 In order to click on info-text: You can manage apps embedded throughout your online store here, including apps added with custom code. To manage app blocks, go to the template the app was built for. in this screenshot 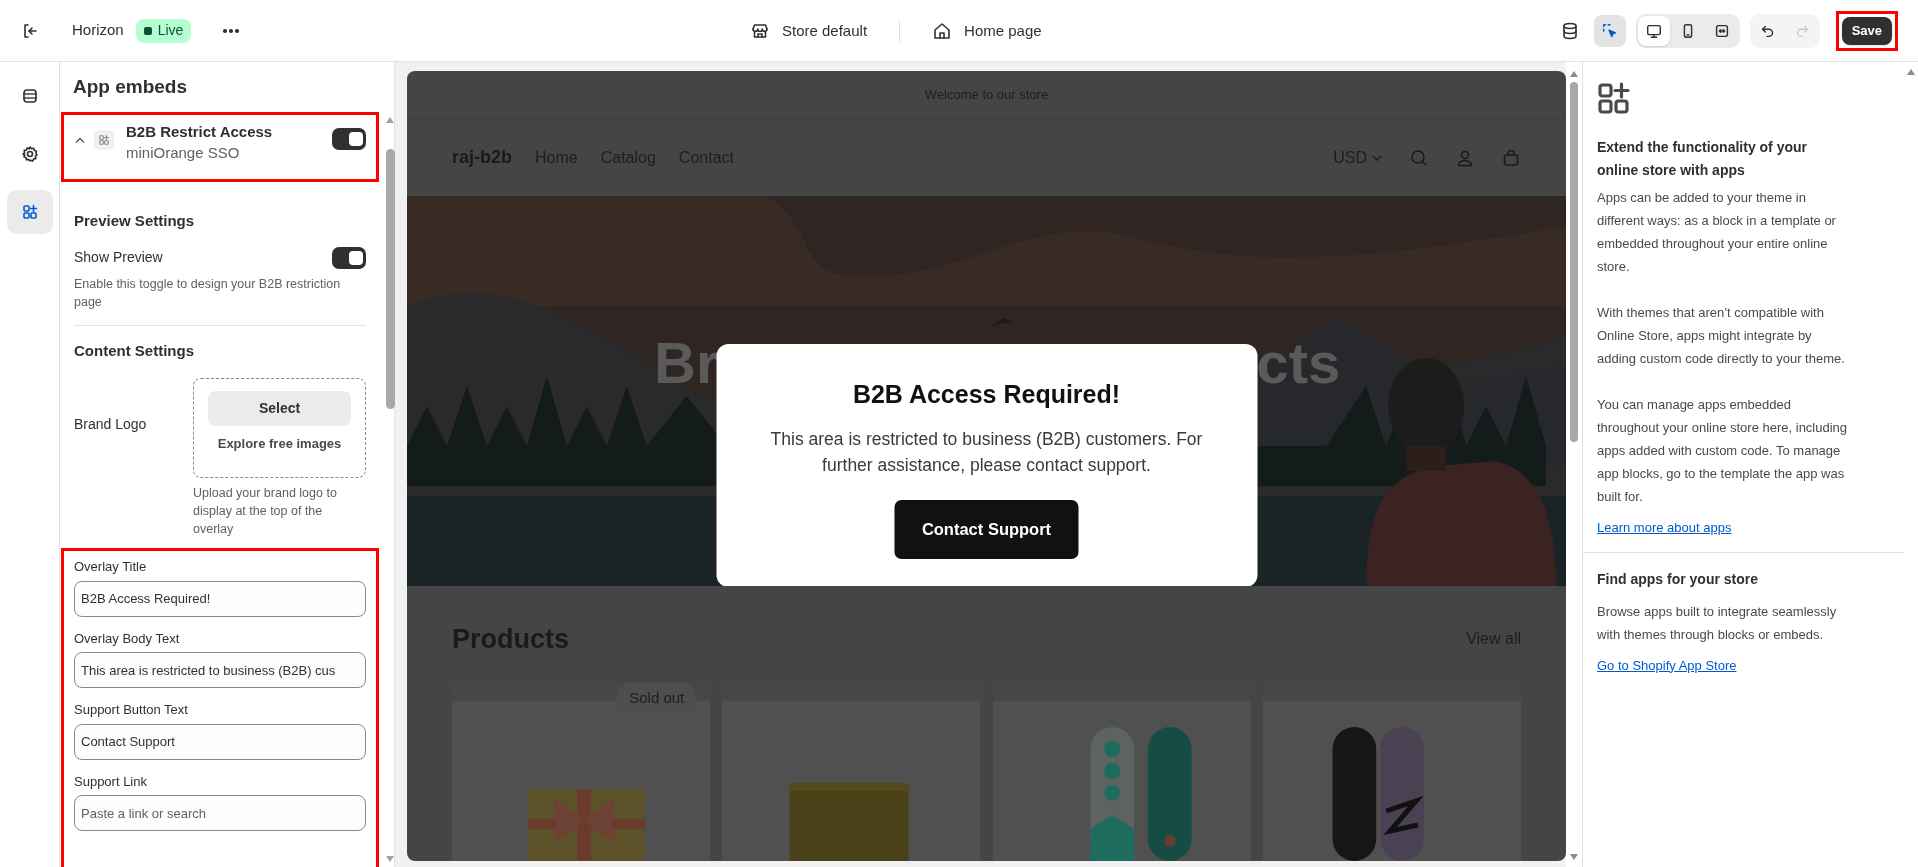, I will do `click(1723, 451)`.